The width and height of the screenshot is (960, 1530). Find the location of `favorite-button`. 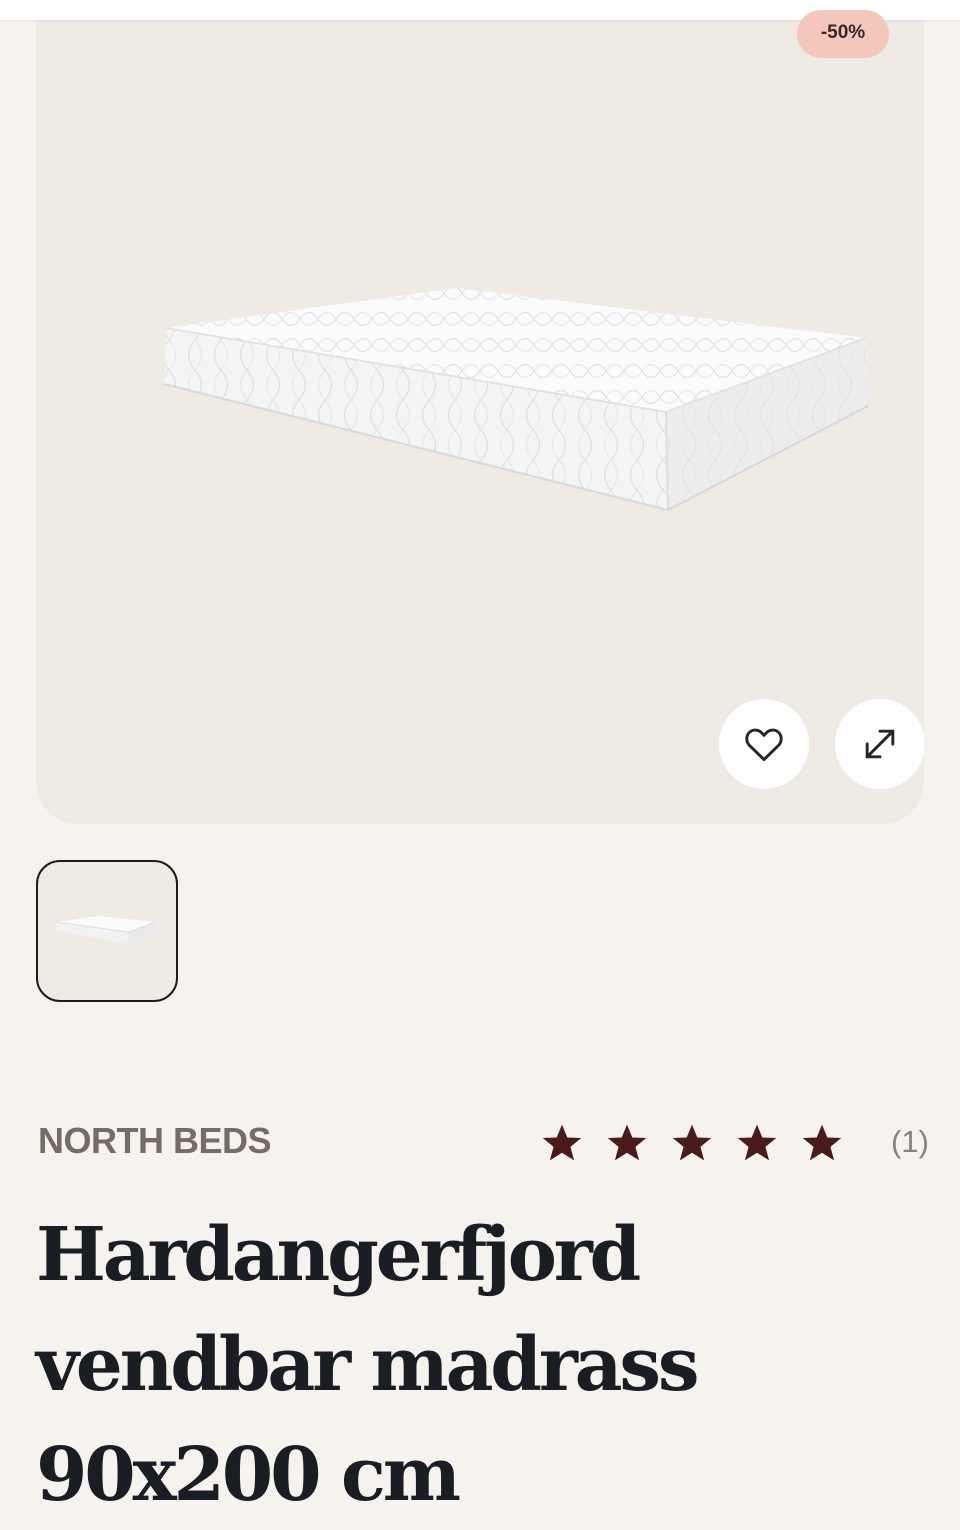

favorite-button is located at coordinates (764, 744).